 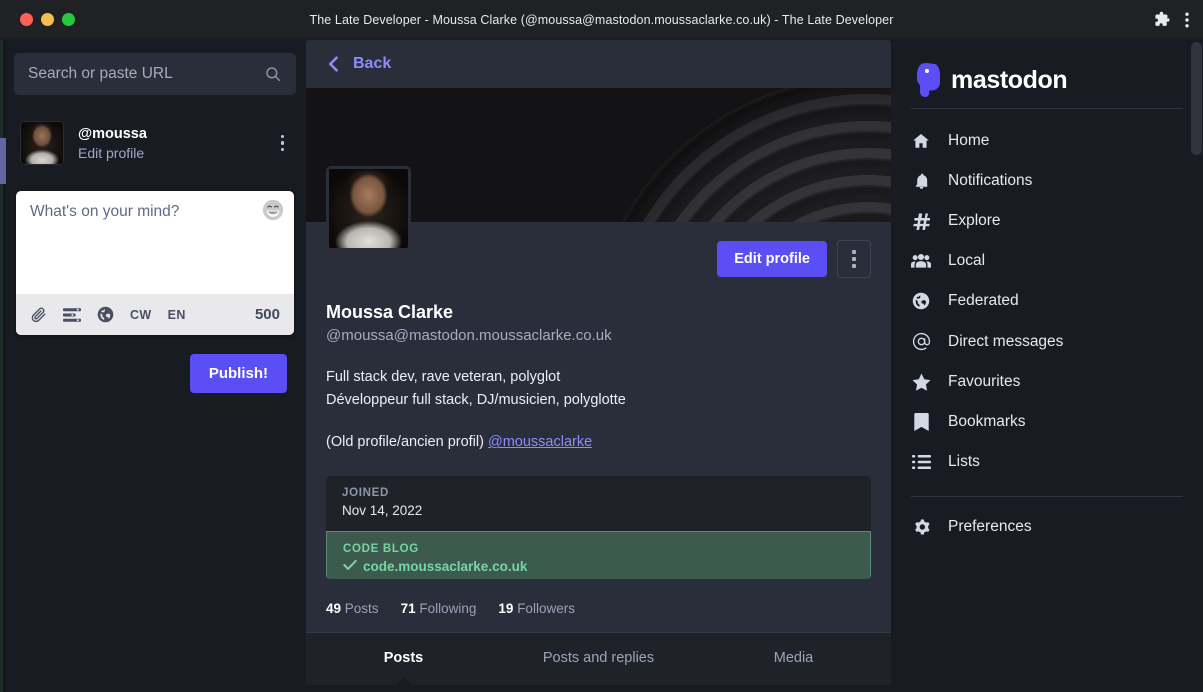 I want to click on nav-item-favourites: Favourites, so click(x=1054, y=382).